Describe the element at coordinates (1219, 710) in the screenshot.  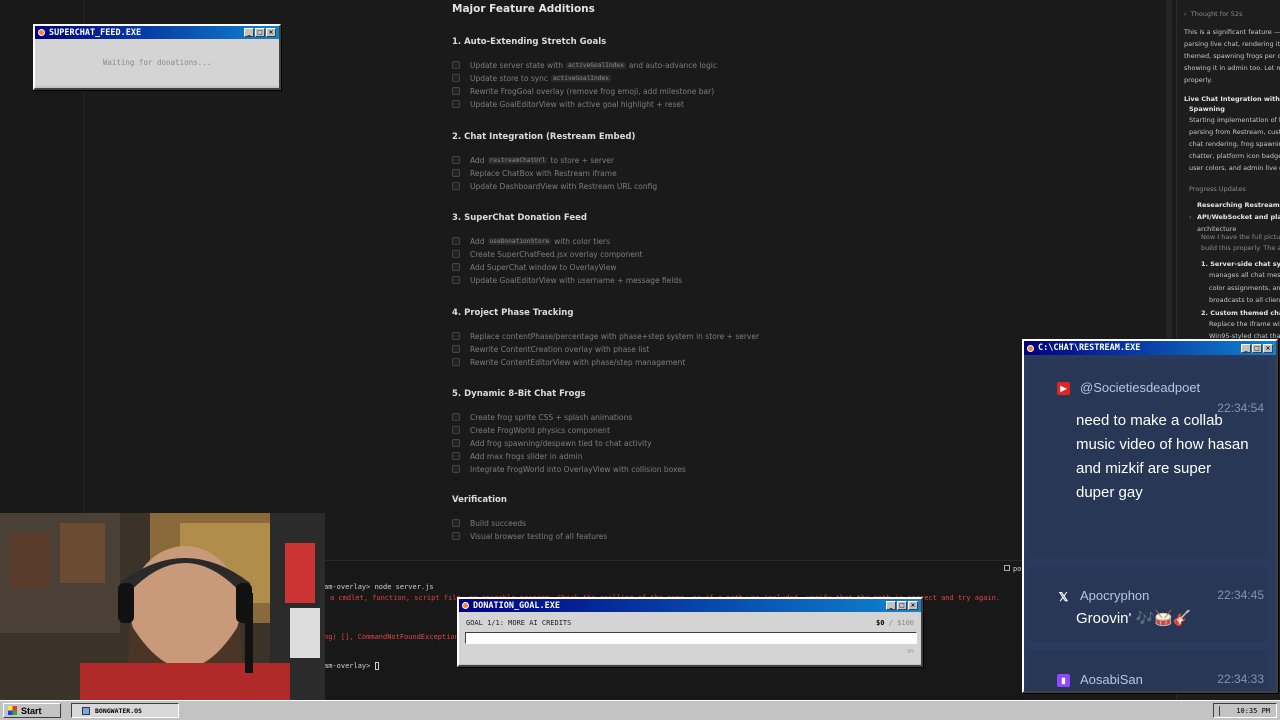
I see `tray-divider` at that location.